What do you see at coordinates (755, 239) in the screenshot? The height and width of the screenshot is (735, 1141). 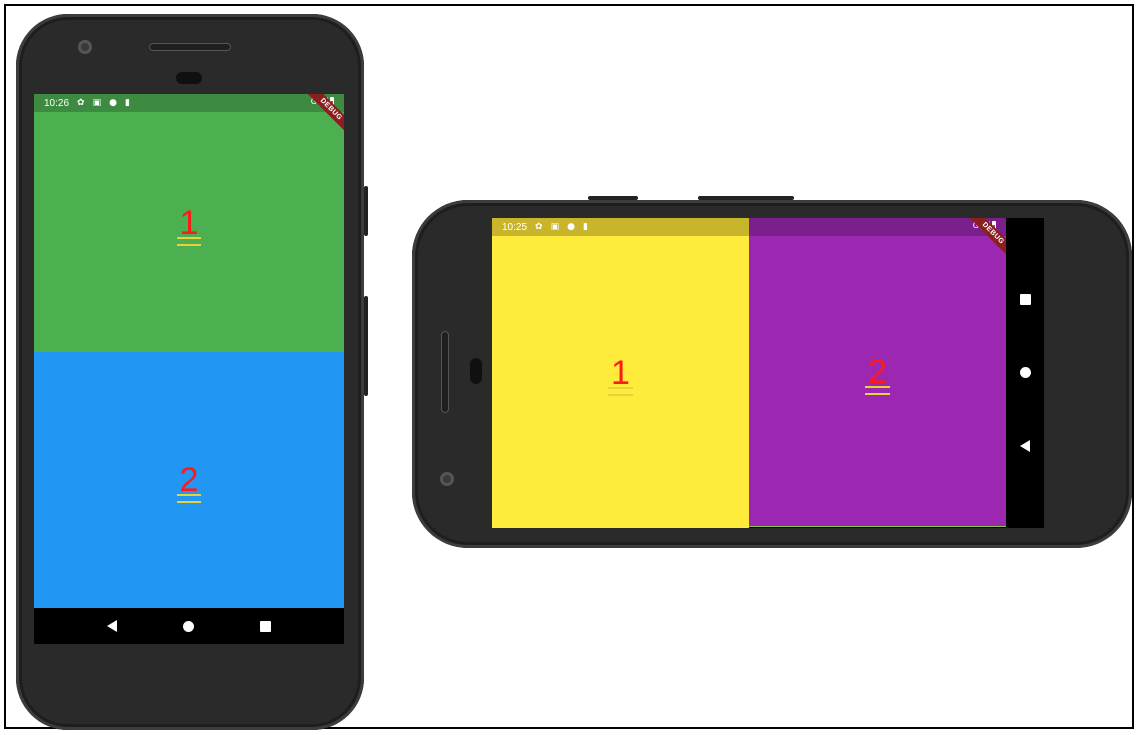 I see `status-bar: 10:25 ✿ ▣ ● ▮ G DEBUG` at bounding box center [755, 239].